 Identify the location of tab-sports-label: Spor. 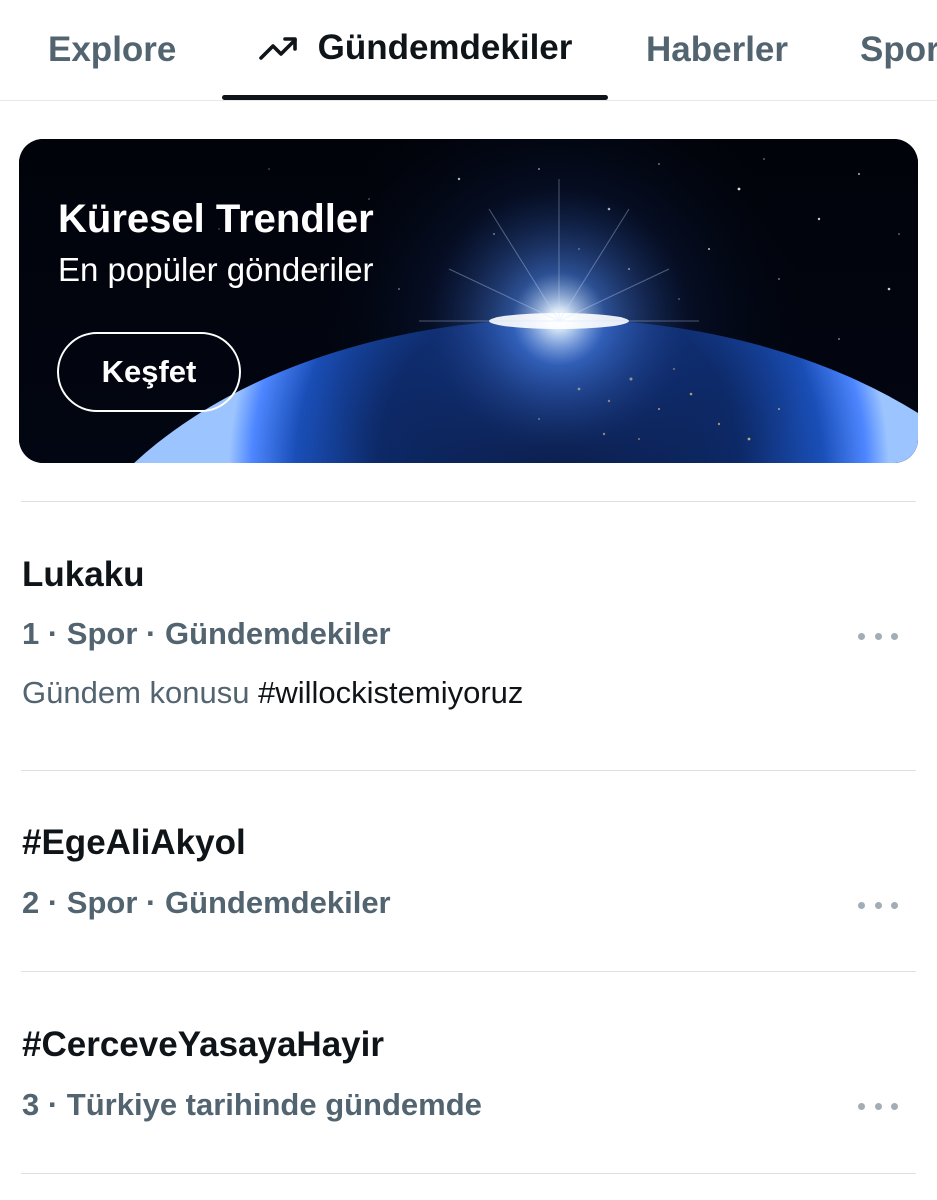
(898, 49).